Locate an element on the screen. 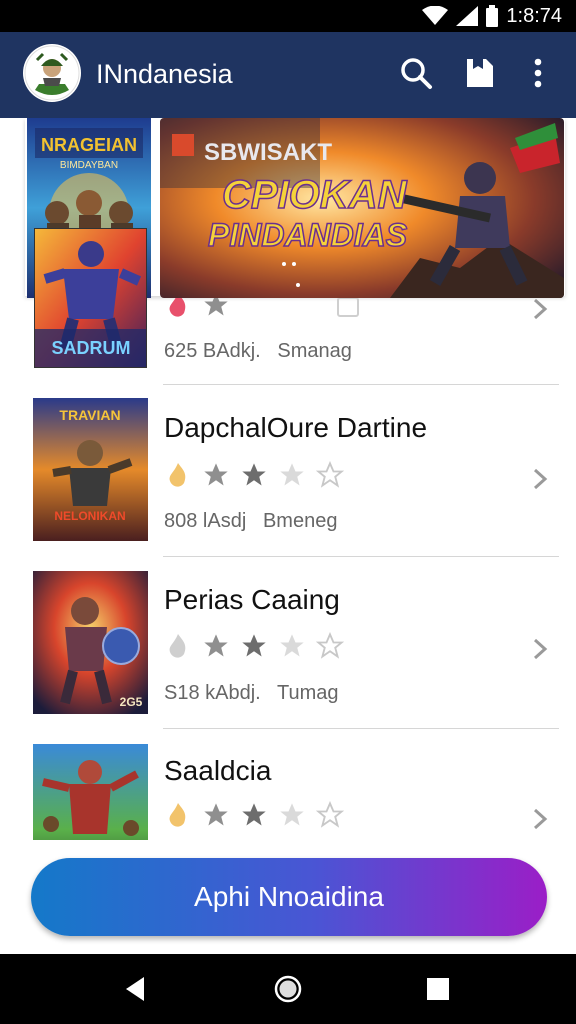  app-logo is located at coordinates (52, 73).